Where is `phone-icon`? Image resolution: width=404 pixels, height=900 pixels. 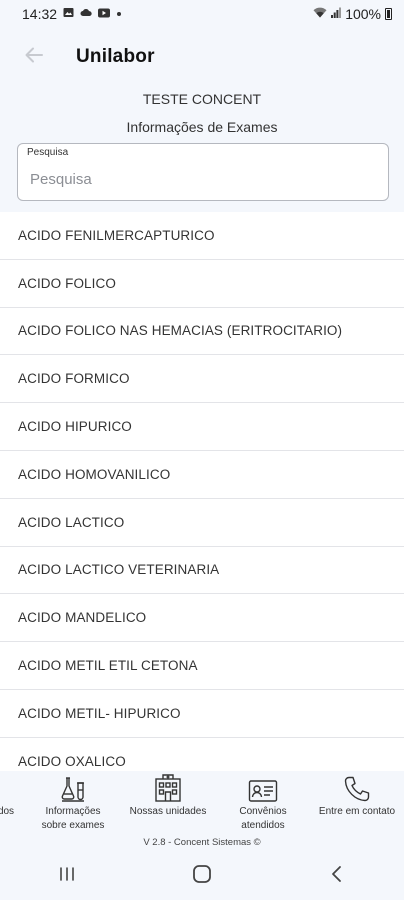
phone-icon is located at coordinates (357, 787).